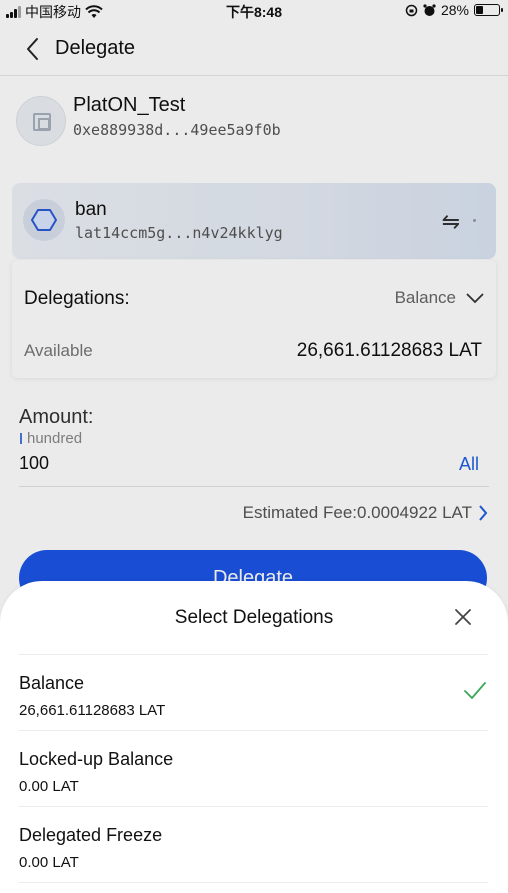 The image size is (508, 893). Describe the element at coordinates (463, 617) in the screenshot. I see `close-icon` at that location.